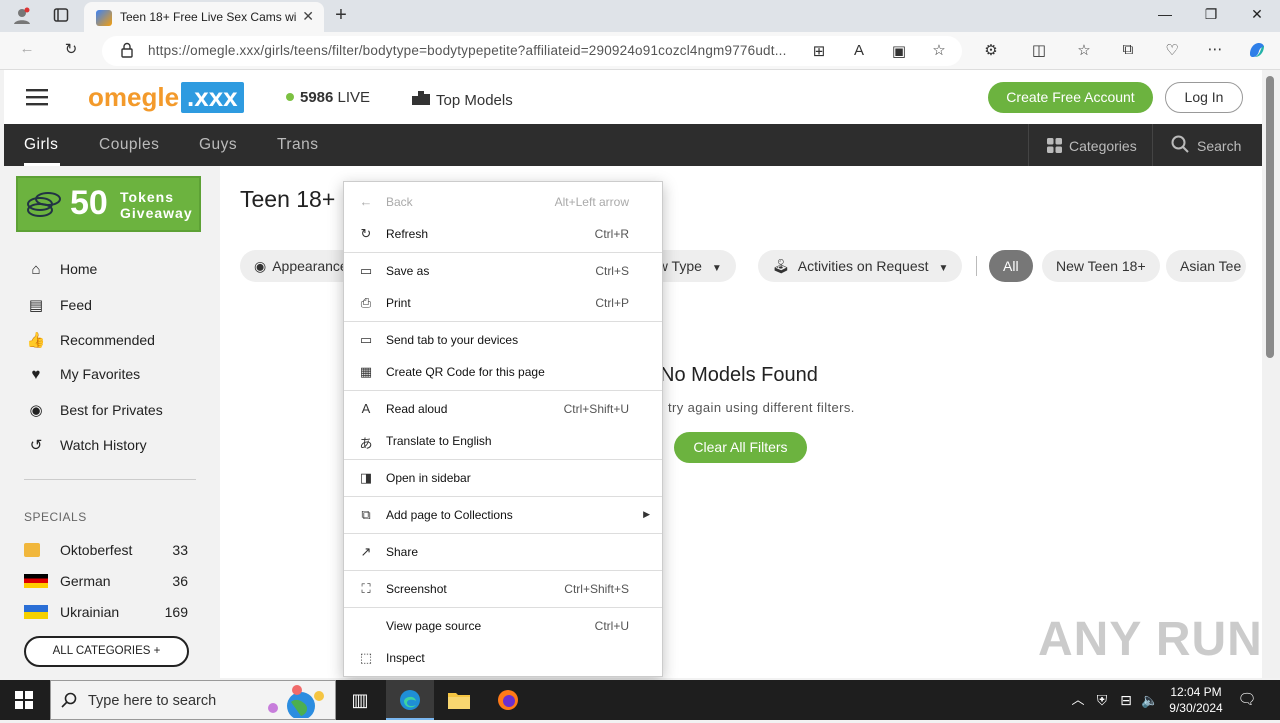 The image size is (1280, 723). Describe the element at coordinates (503, 340) in the screenshot. I see `menu-item-send-tab: ▭ Send tab to your devices` at that location.